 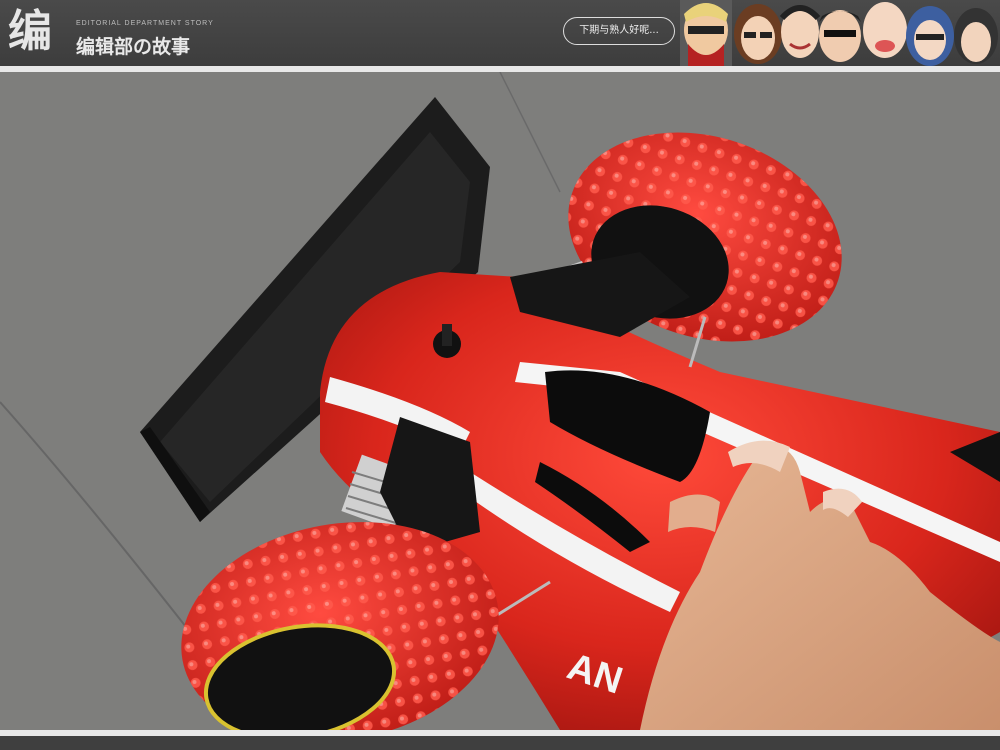 I want to click on site-logo: 编, so click(x=30, y=31).